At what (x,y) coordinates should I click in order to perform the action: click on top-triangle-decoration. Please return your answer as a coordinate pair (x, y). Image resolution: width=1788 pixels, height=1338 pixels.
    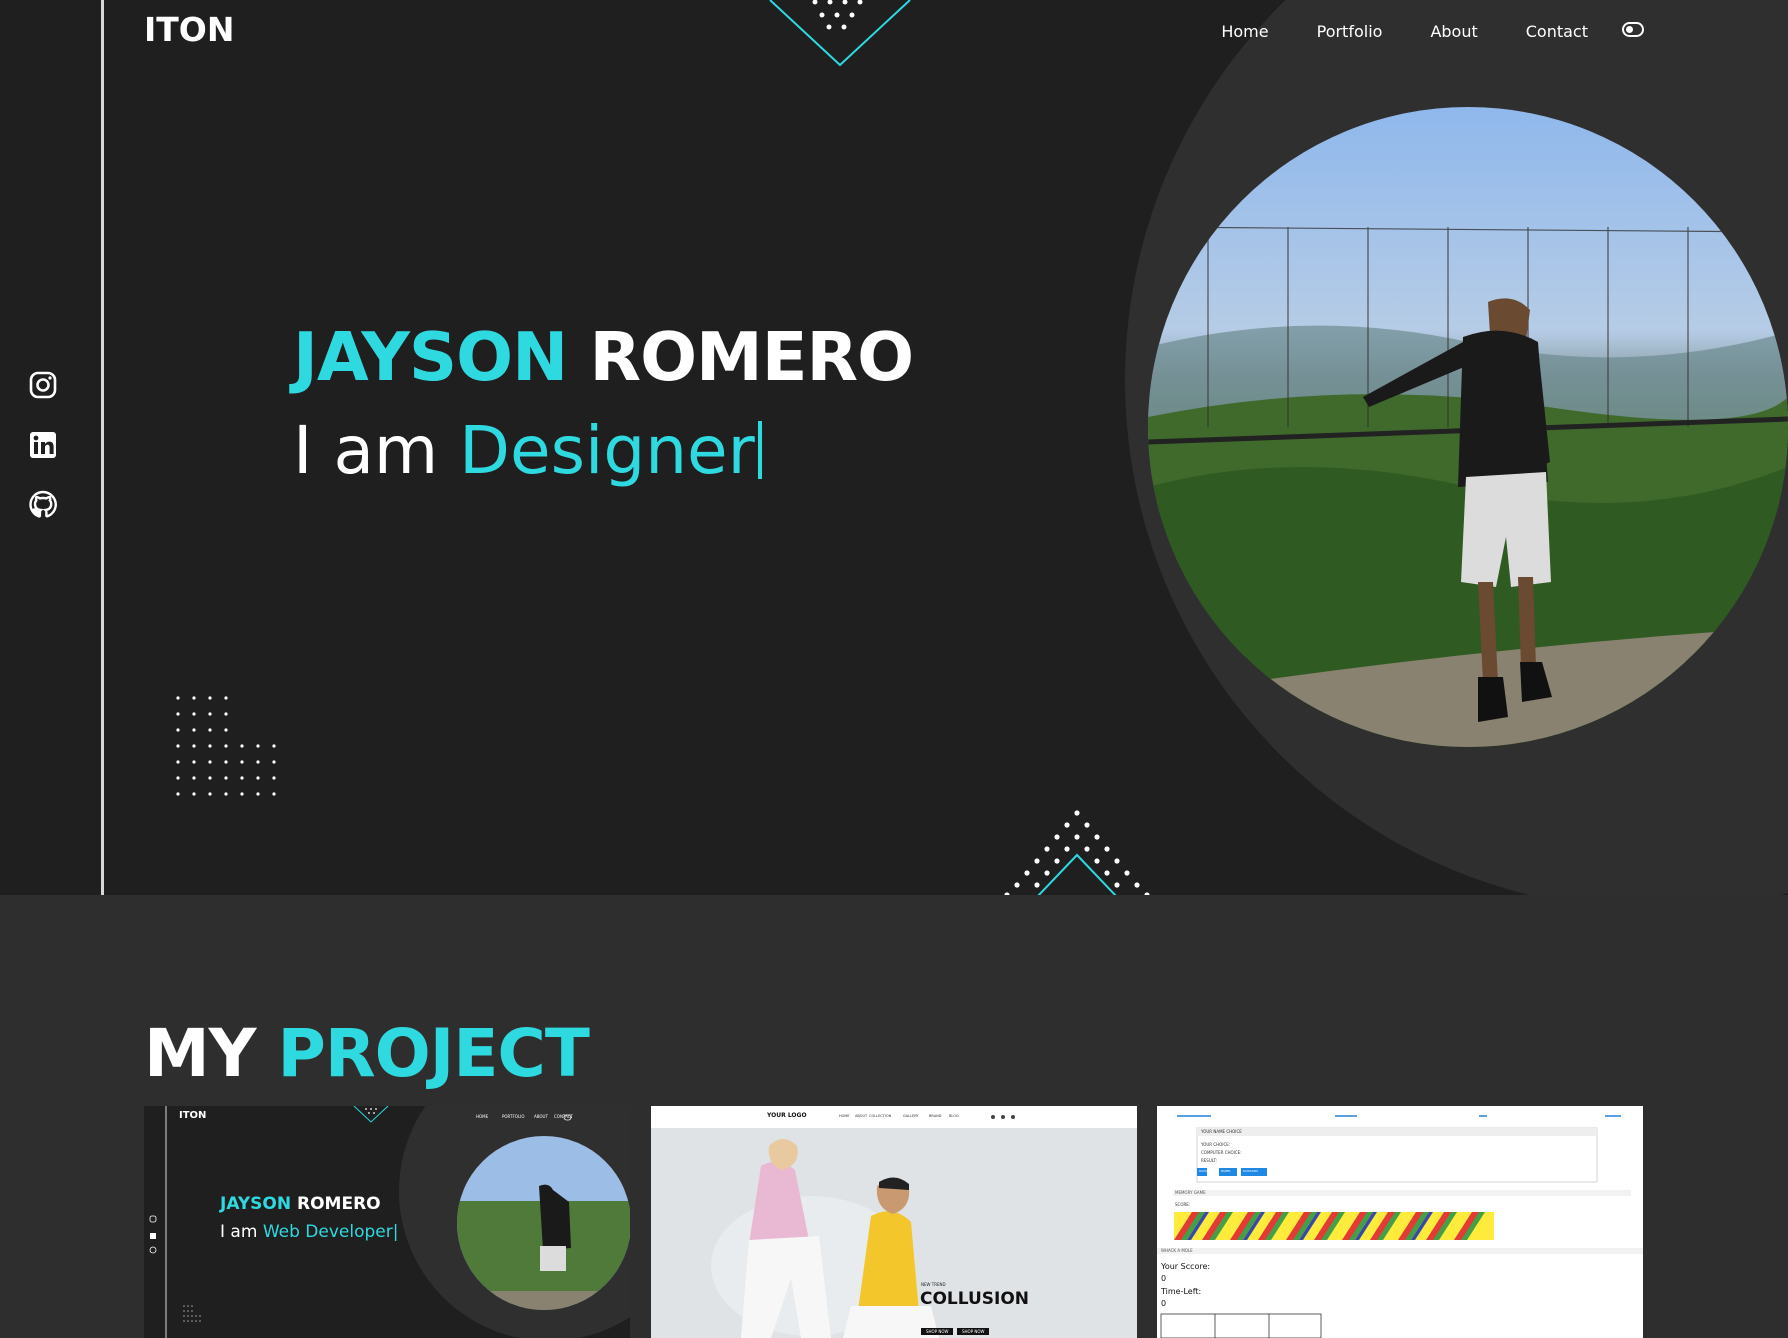
    Looking at the image, I should click on (840, 33).